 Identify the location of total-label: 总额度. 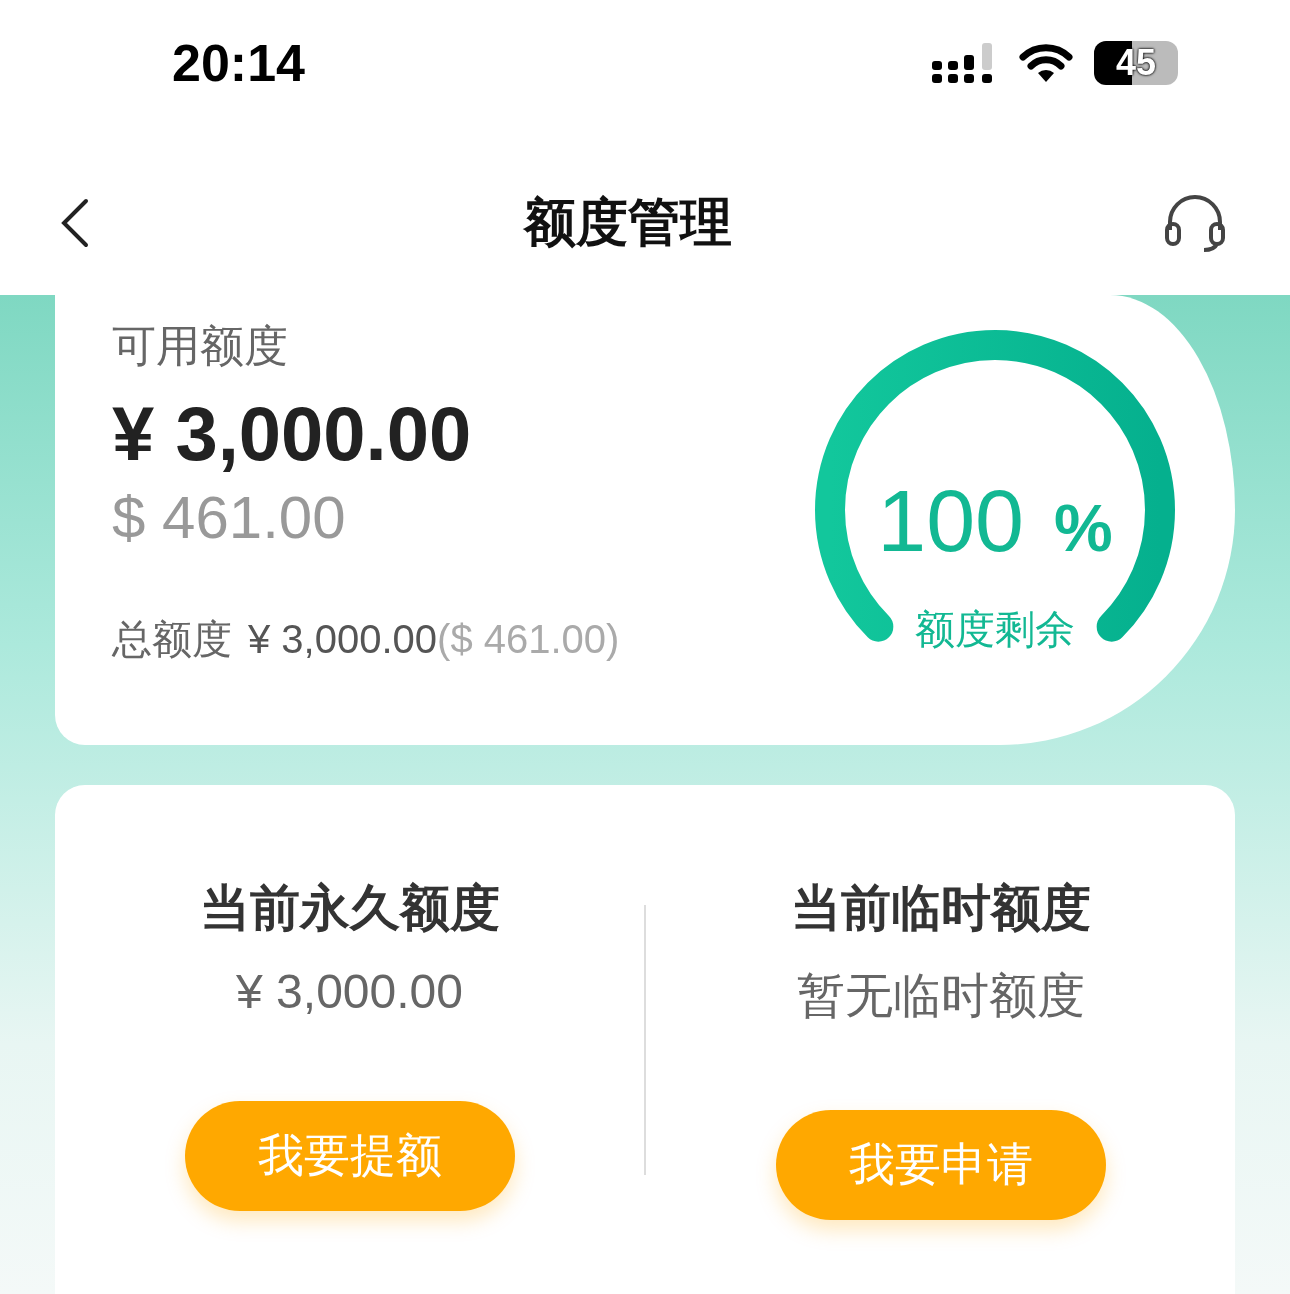
(172, 639).